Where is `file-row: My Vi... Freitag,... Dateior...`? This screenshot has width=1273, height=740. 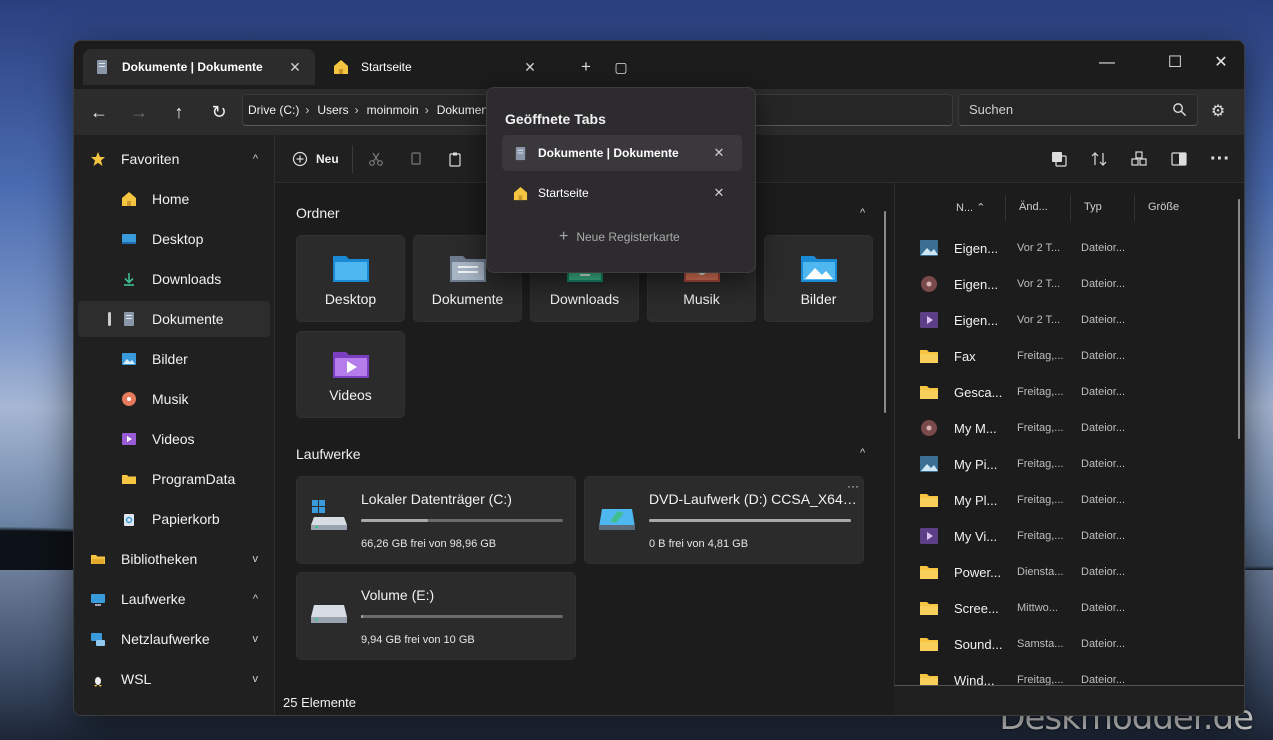
file-row: My Vi... Freitag,... Dateior... is located at coordinates (1065, 537).